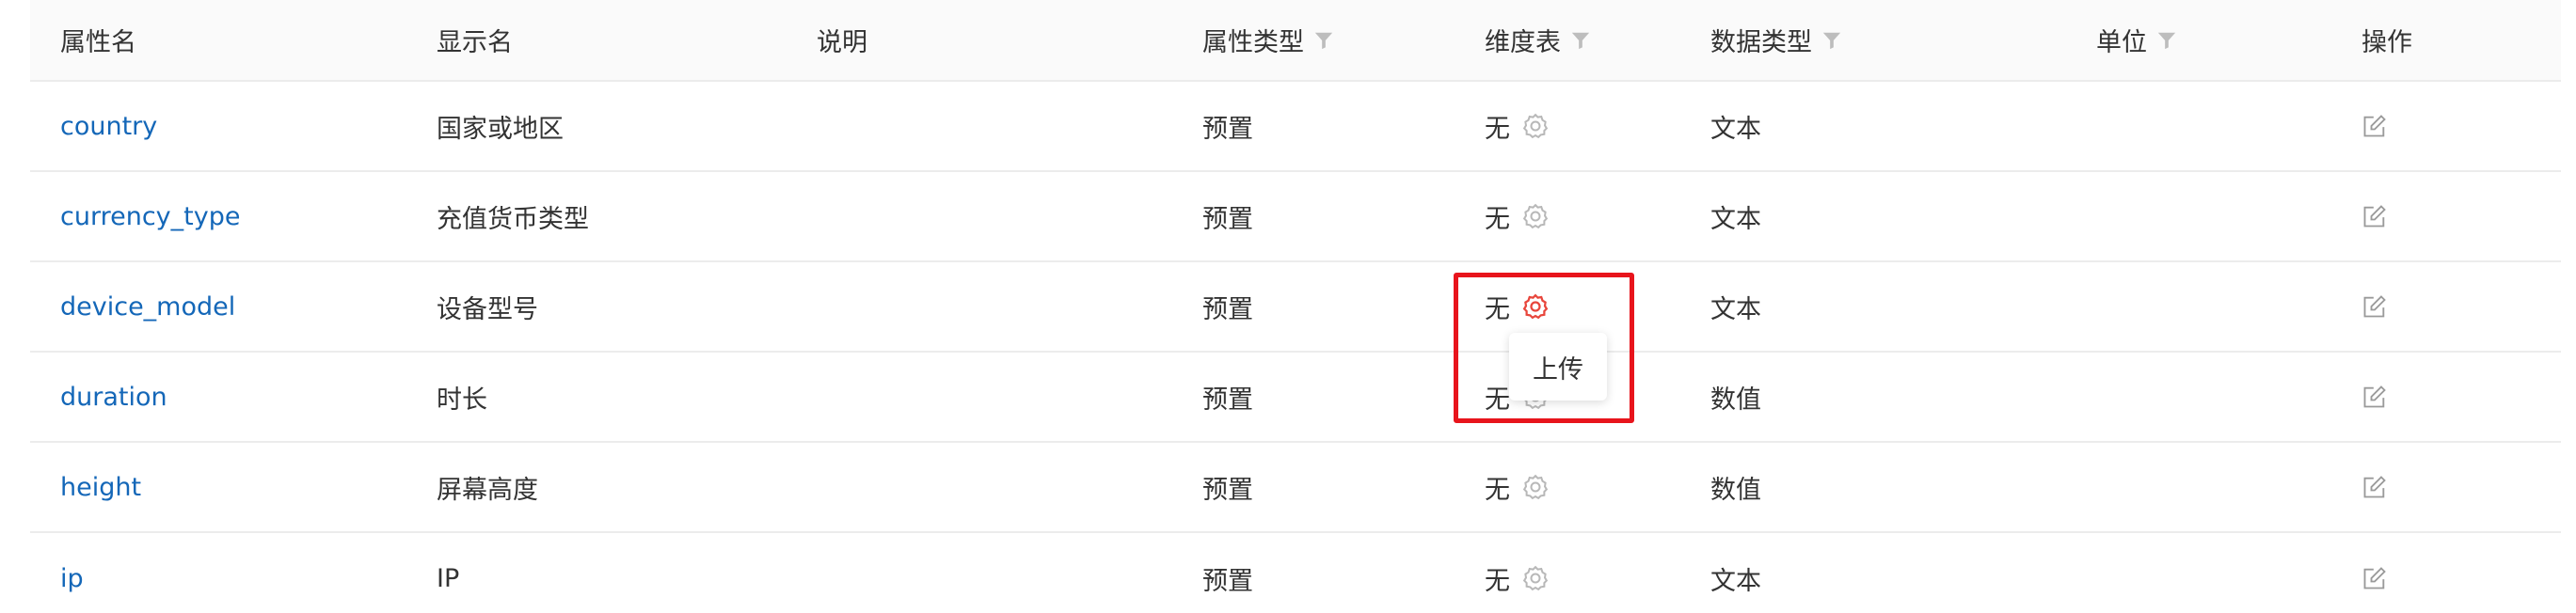 This screenshot has height=613, width=2576. I want to click on tooltip-label: 上传, so click(1558, 367).